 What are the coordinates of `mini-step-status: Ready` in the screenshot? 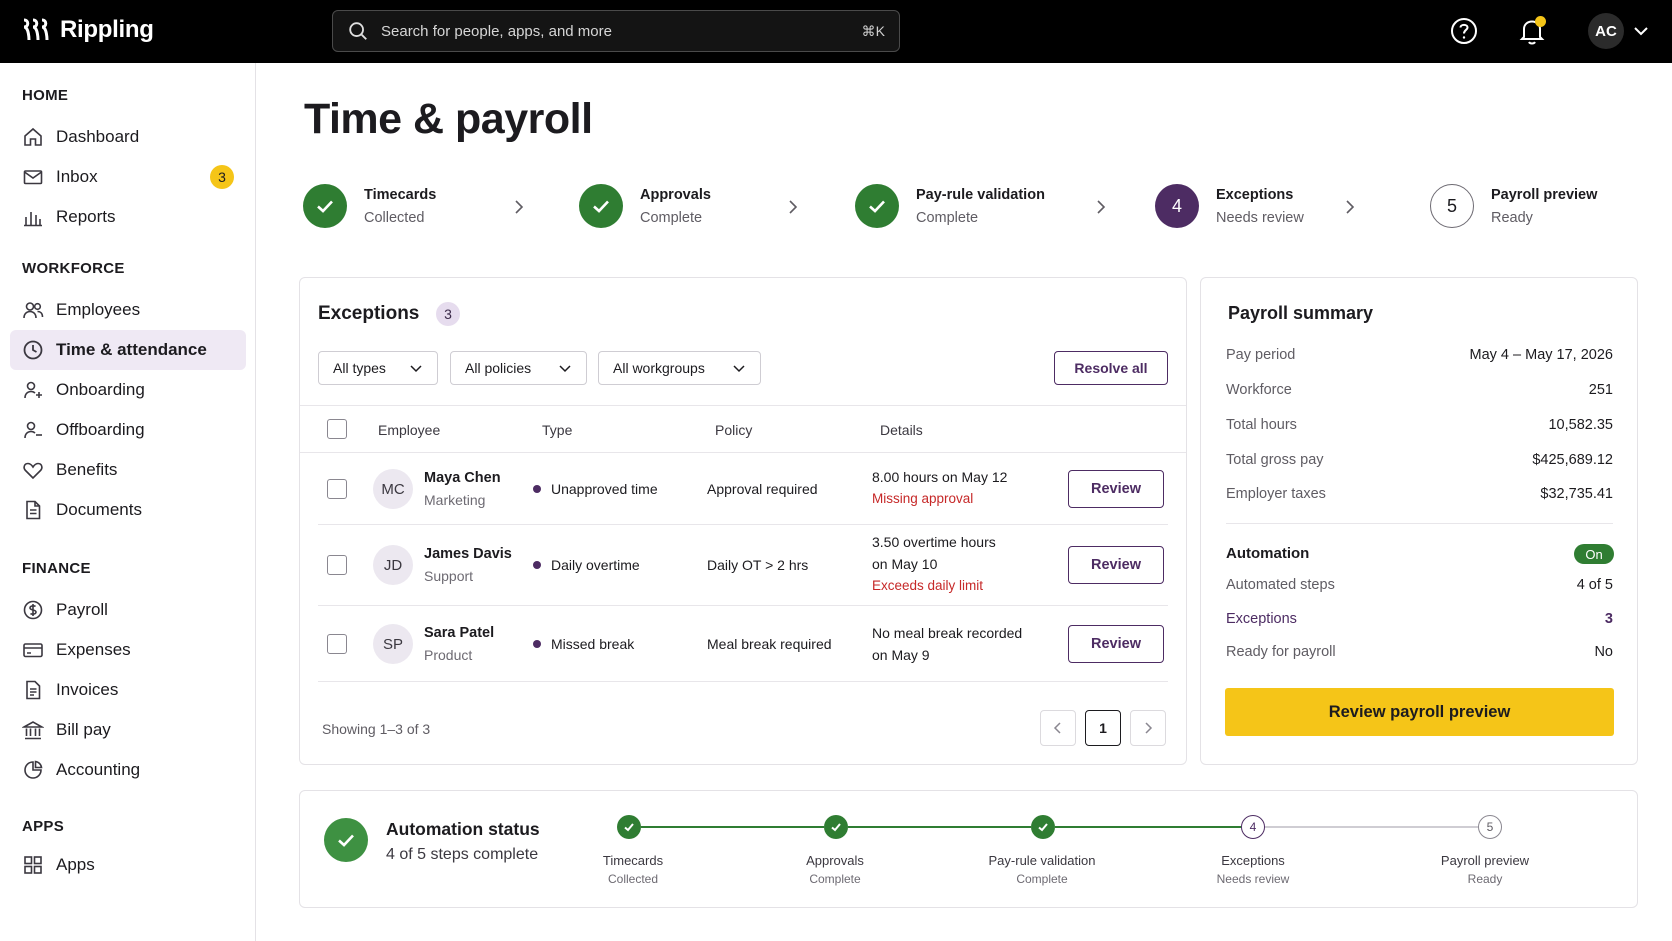 It's located at (1485, 879).